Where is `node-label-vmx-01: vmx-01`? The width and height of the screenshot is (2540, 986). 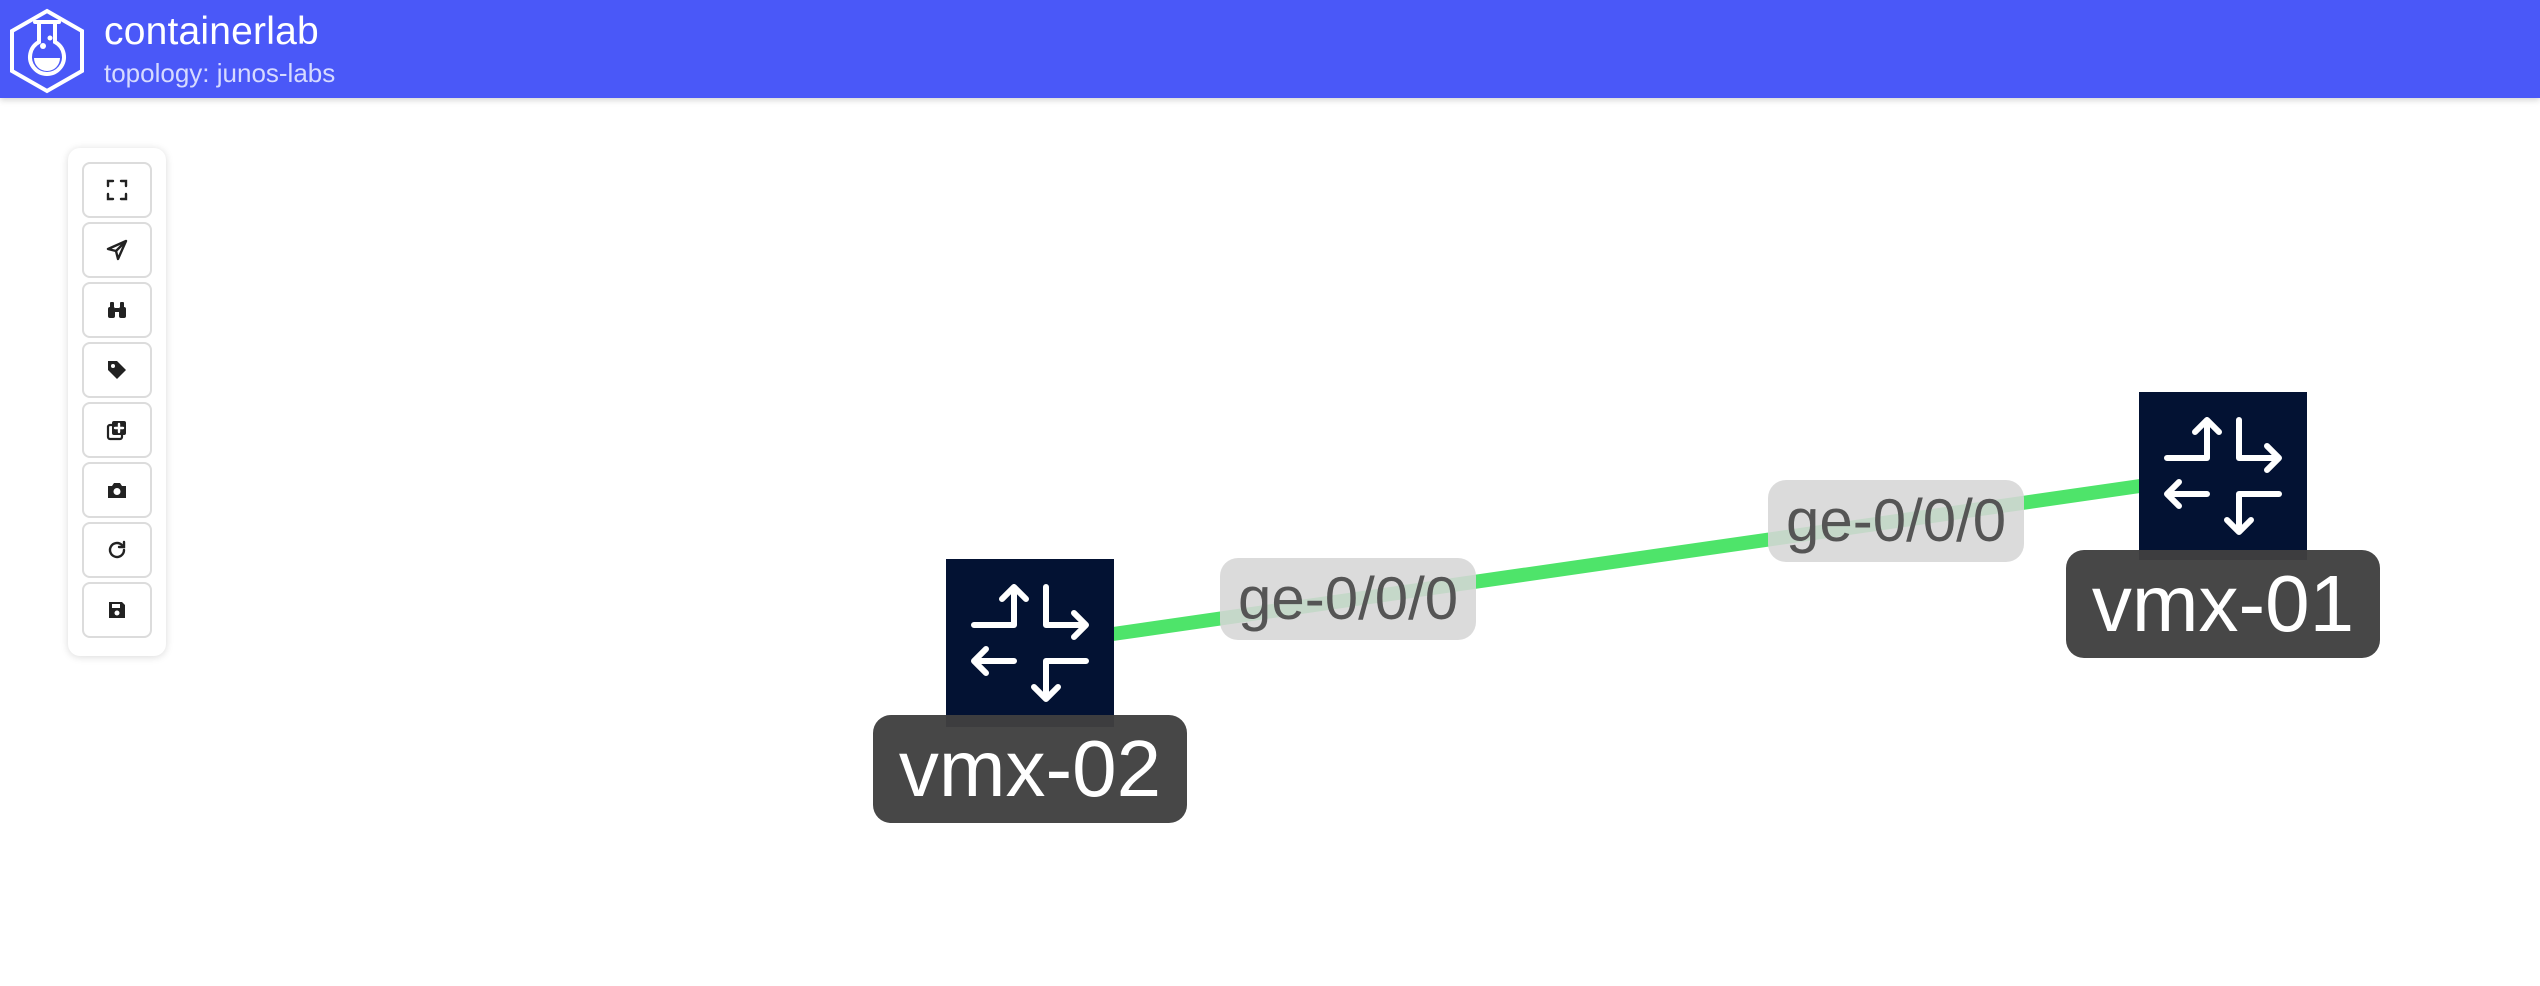 node-label-vmx-01: vmx-01 is located at coordinates (2223, 604).